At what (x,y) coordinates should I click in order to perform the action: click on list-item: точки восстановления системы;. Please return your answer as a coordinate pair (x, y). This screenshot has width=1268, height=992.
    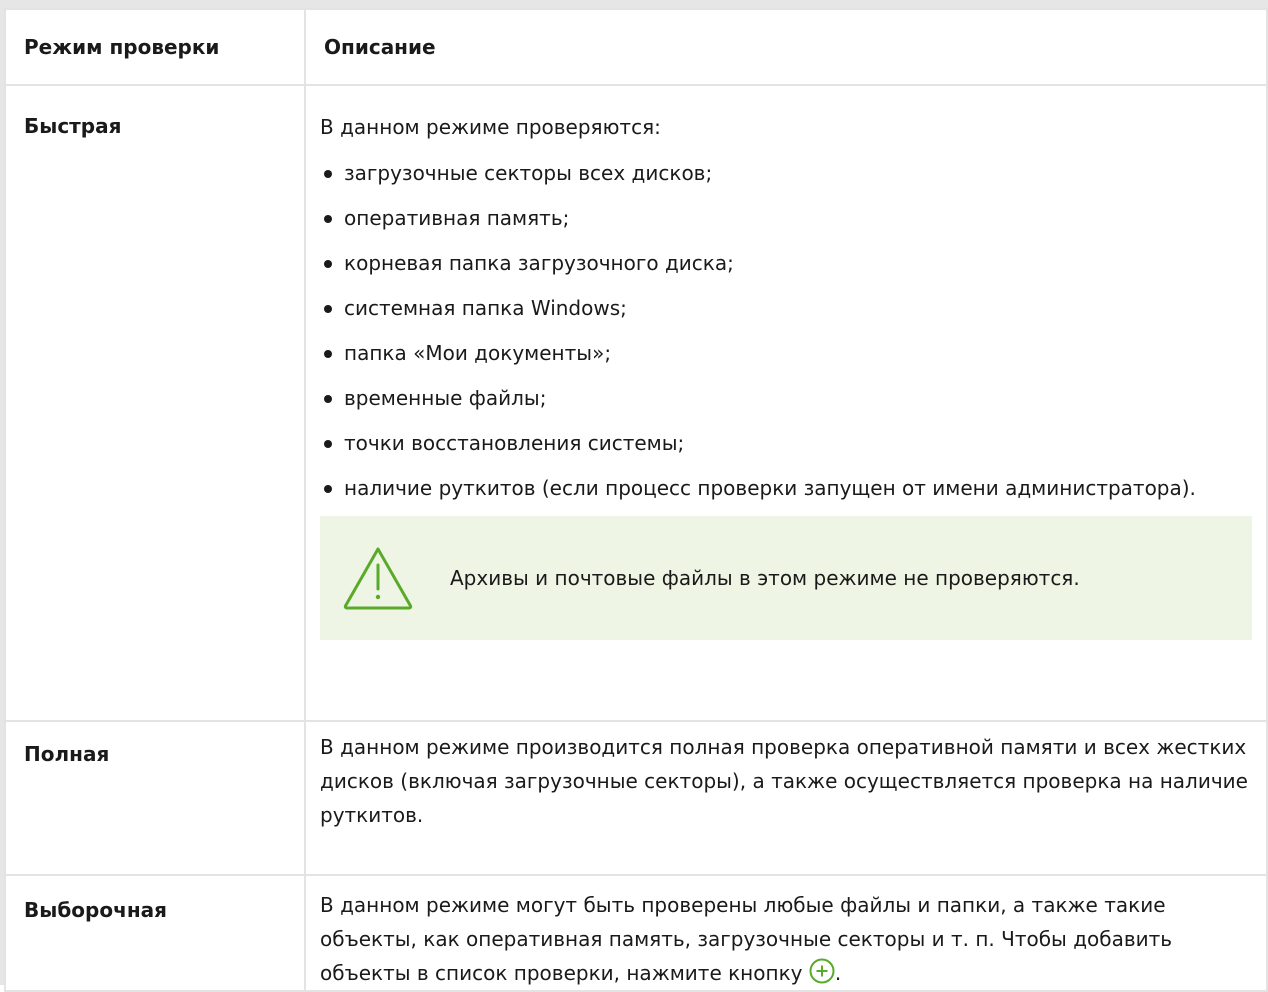
    Looking at the image, I should click on (784, 443).